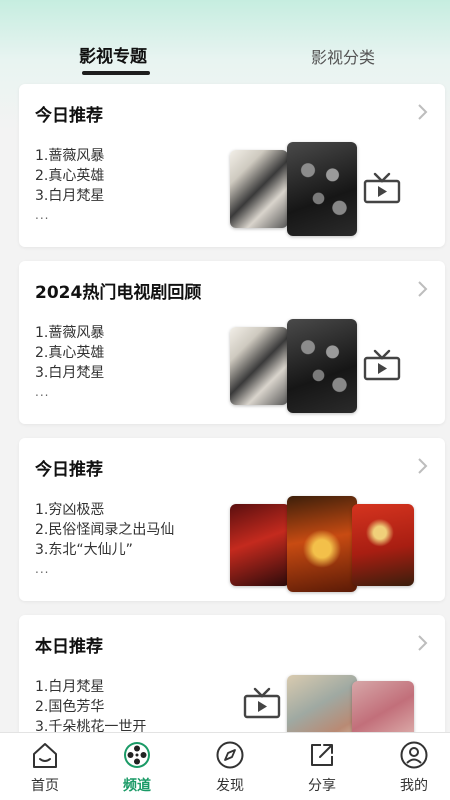 This screenshot has height=800, width=450. What do you see at coordinates (104, 530) in the screenshot?
I see `list-item: 2.民俗怪闻录之出马仙` at bounding box center [104, 530].